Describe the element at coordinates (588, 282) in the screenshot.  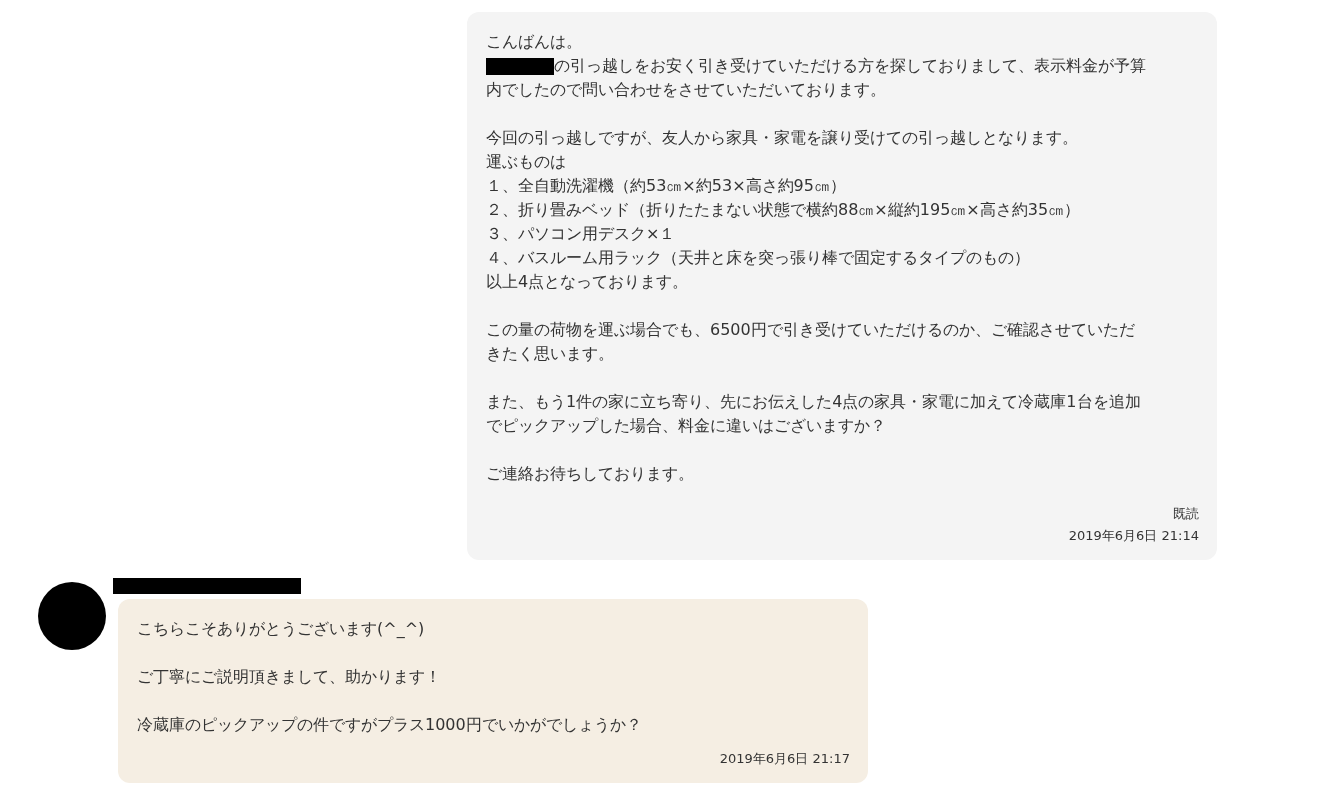
I see `message-text: 以上4点となっております。` at that location.